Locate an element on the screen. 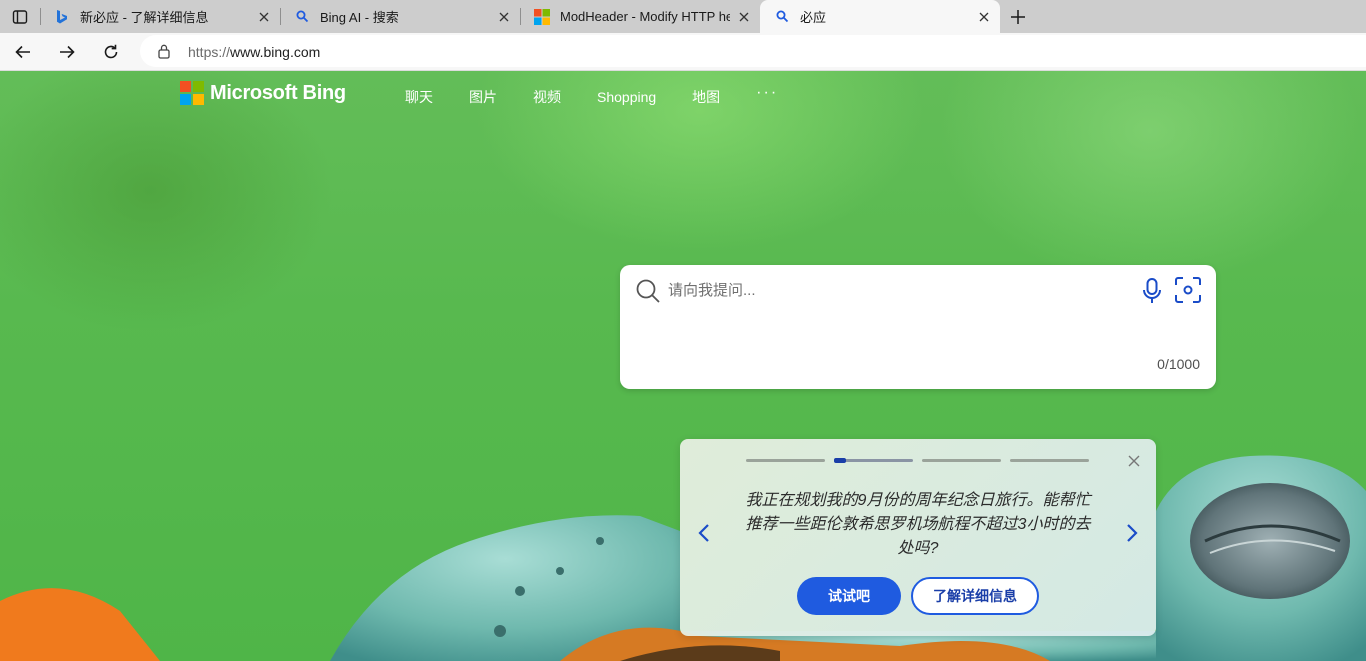 Image resolution: width=1366 pixels, height=661 pixels. refresh-icon is located at coordinates (111, 51).